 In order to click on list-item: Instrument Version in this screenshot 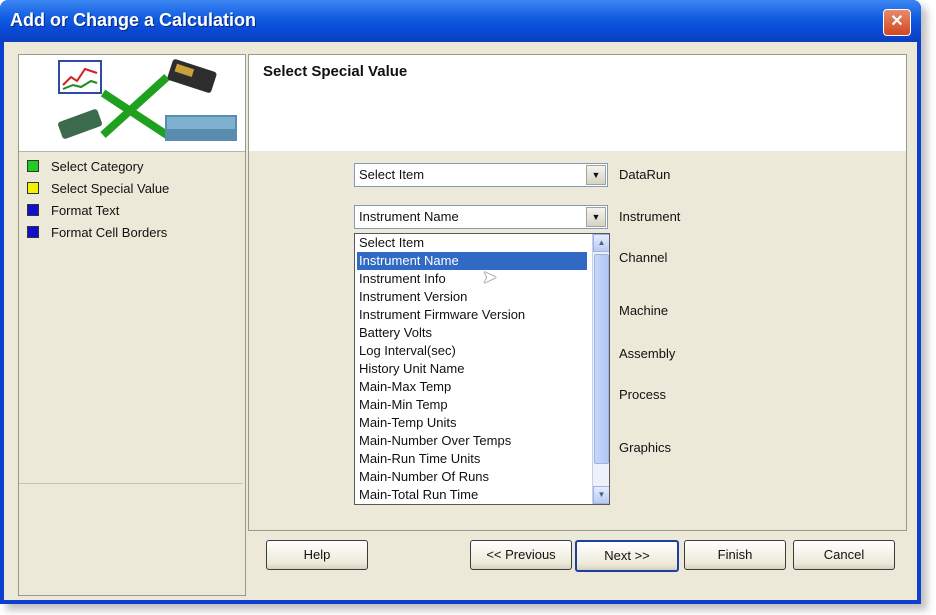, I will do `click(472, 297)`.